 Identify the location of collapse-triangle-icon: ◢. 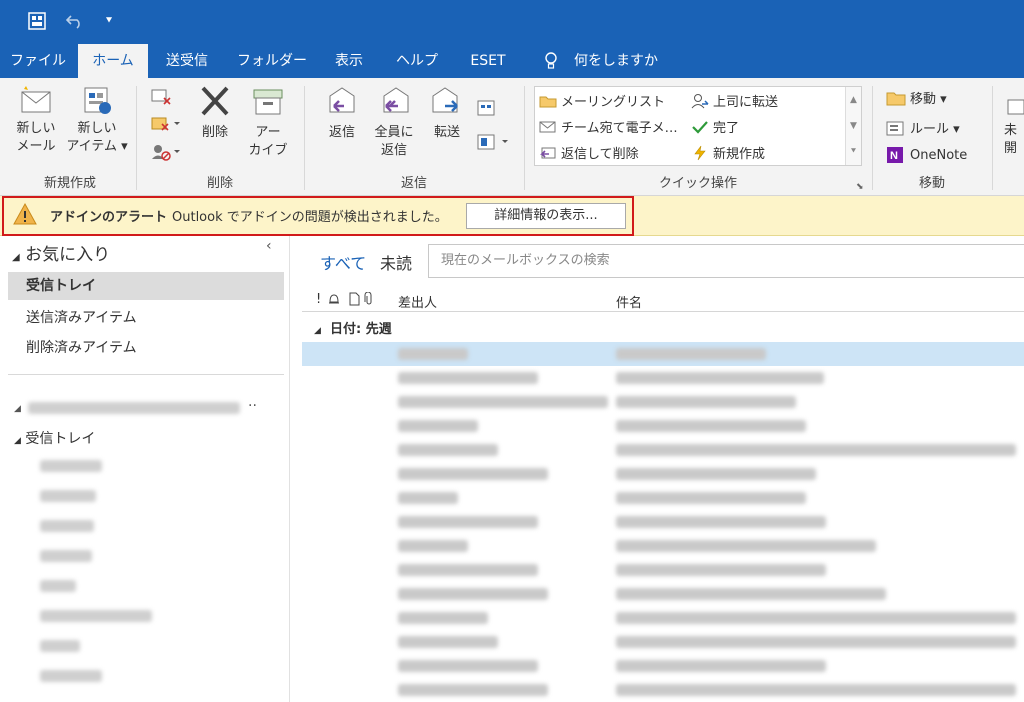
(16, 257).